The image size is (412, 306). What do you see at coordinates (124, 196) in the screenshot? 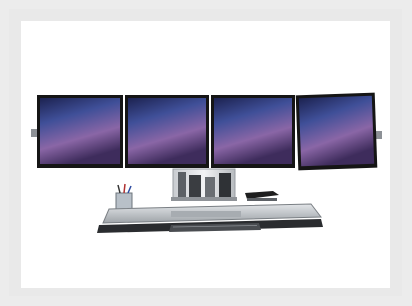
I see `pen-holder` at bounding box center [124, 196].